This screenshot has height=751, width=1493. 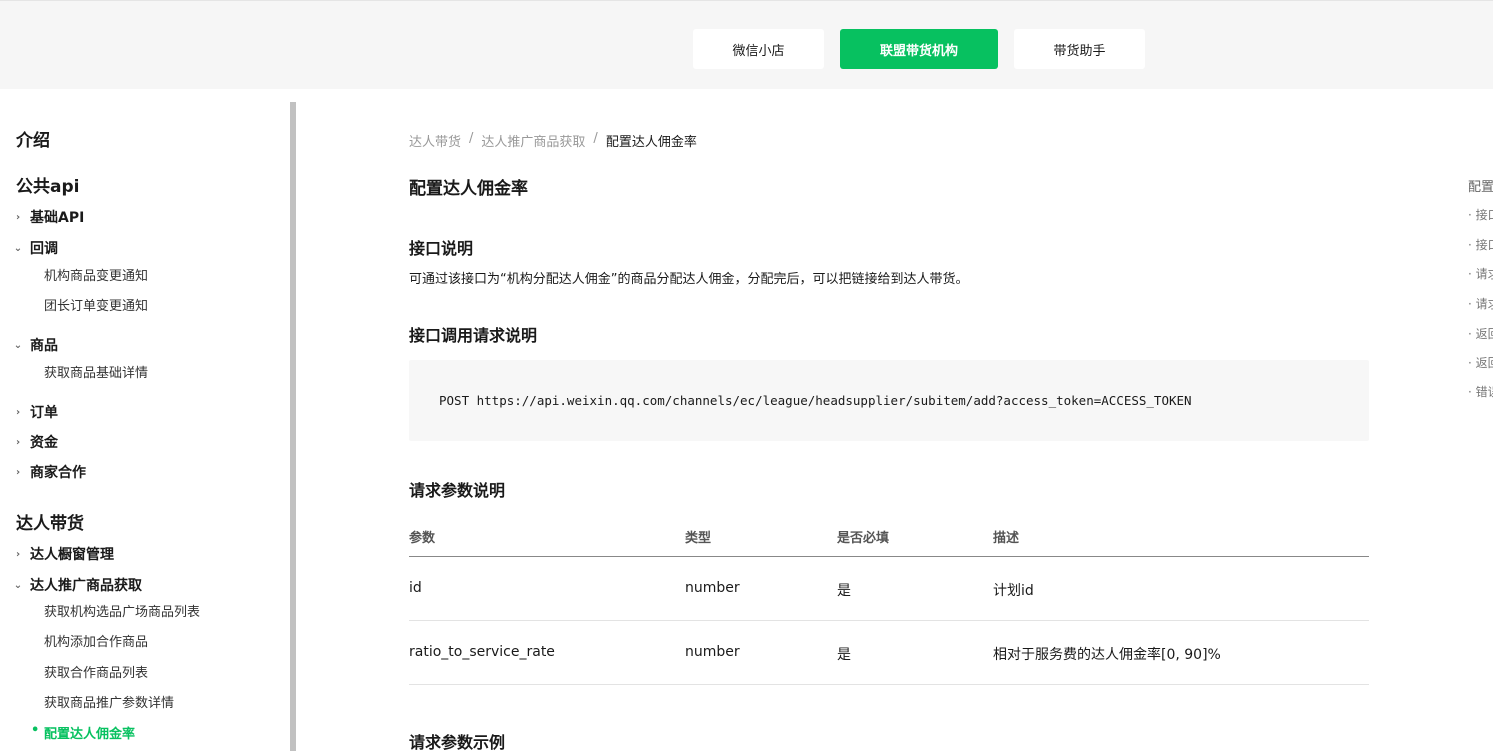 I want to click on sidebar-item-selection-square: 获取机构选品广场商品列表, so click(x=122, y=610).